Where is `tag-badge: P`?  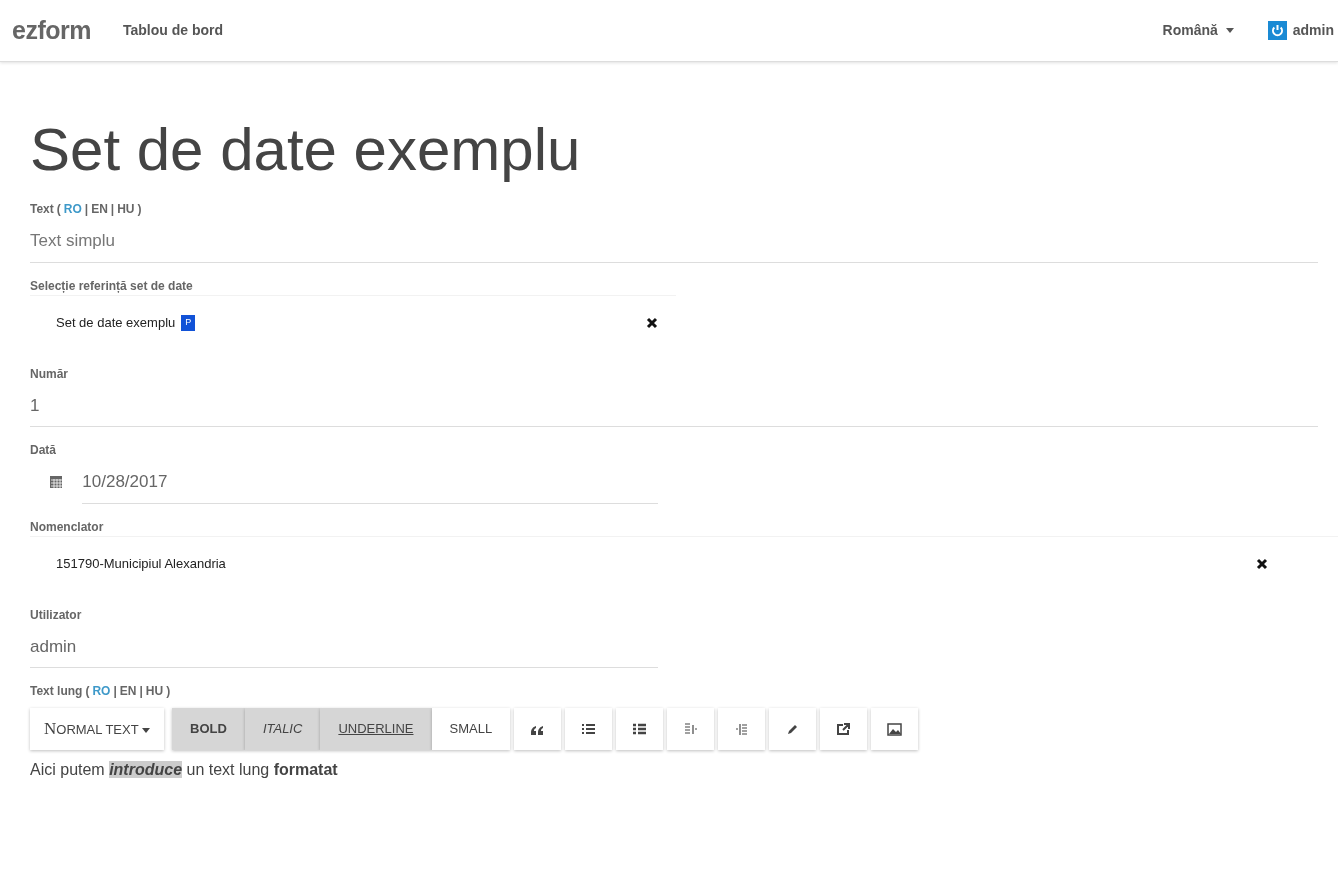 tag-badge: P is located at coordinates (188, 323).